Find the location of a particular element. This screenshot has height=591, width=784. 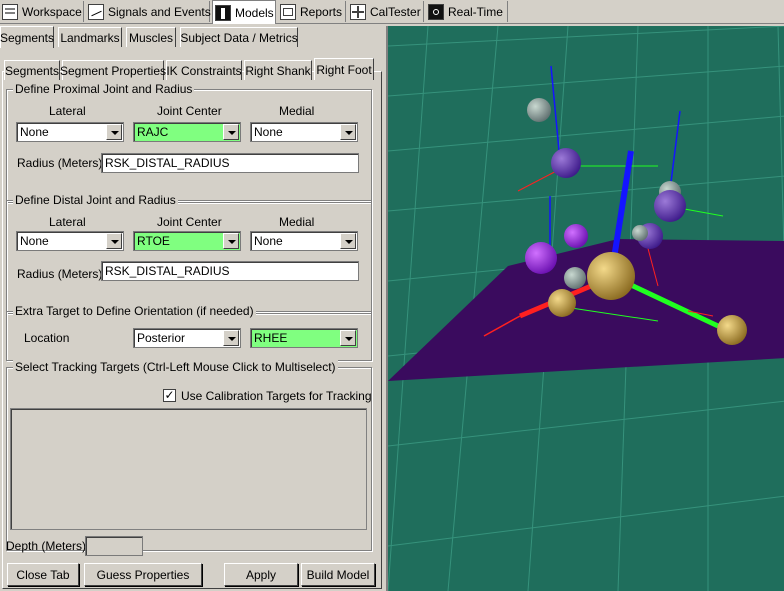

tab-label: Segment Properties is located at coordinates (113, 70).